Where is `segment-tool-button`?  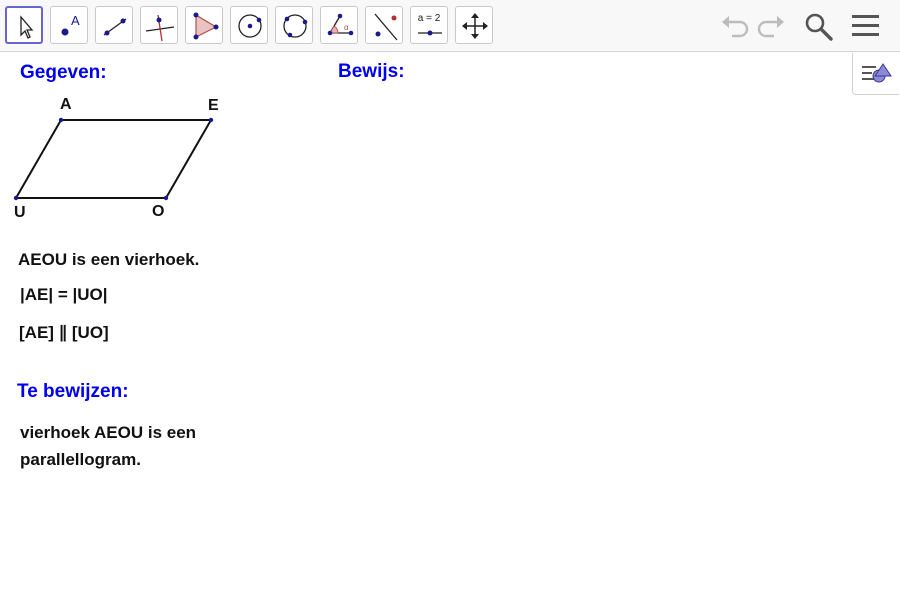
segment-tool-button is located at coordinates (114, 25).